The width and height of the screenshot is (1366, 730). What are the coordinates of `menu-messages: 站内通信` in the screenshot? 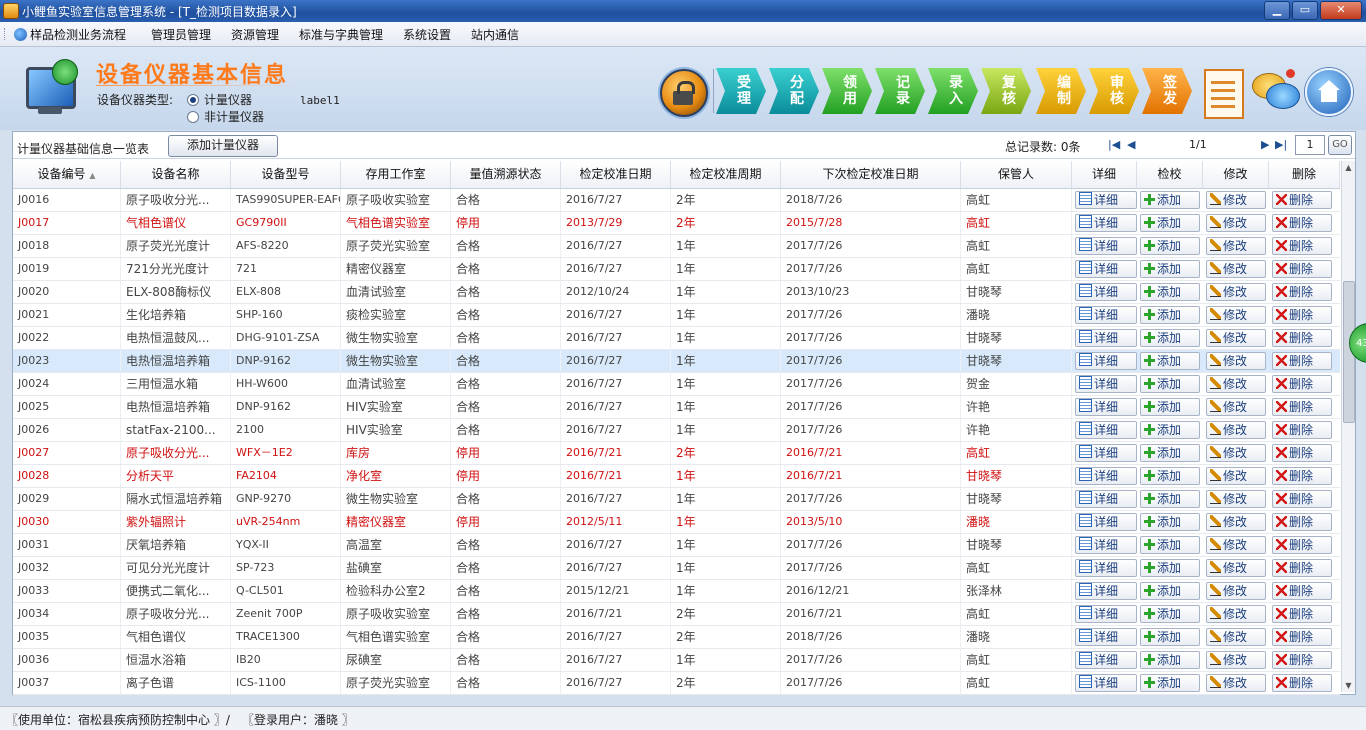 It's located at (495, 34).